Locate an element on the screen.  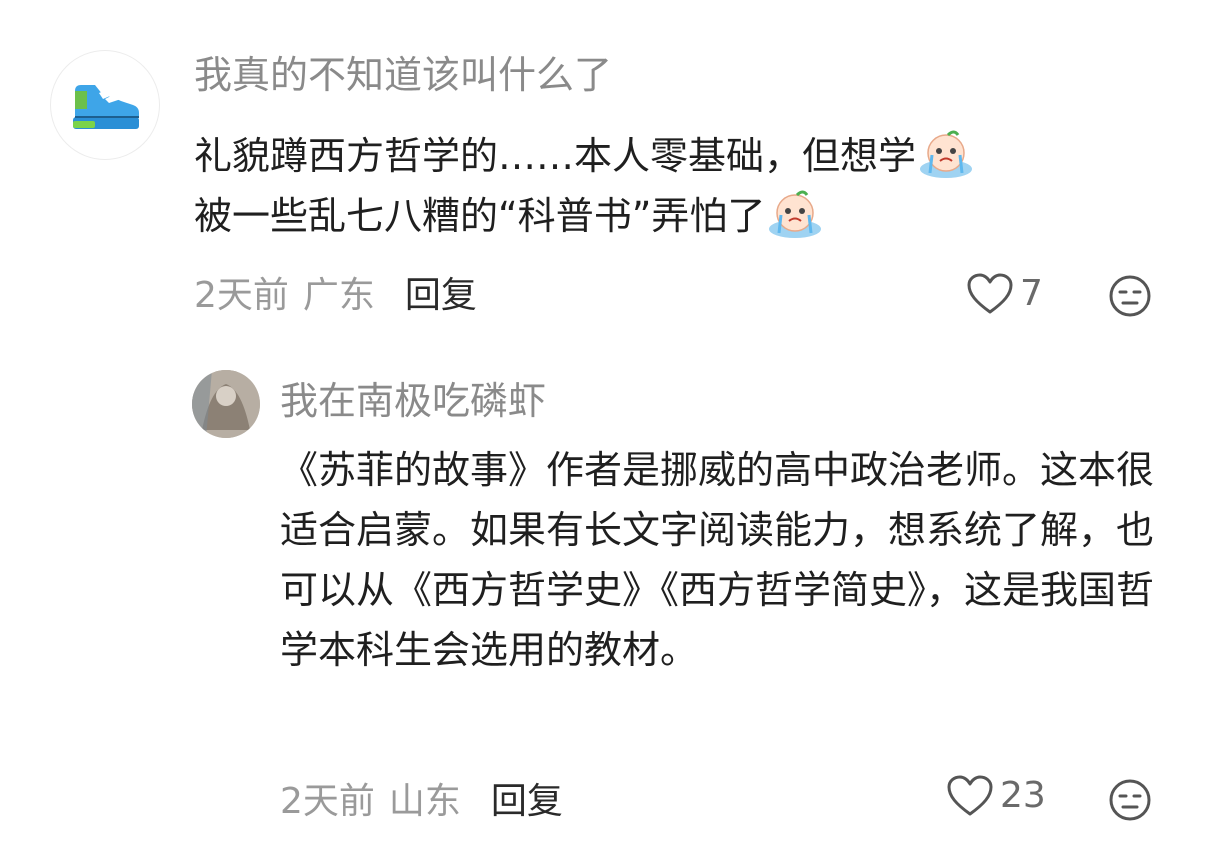
location: 山东 is located at coordinates (424, 801).